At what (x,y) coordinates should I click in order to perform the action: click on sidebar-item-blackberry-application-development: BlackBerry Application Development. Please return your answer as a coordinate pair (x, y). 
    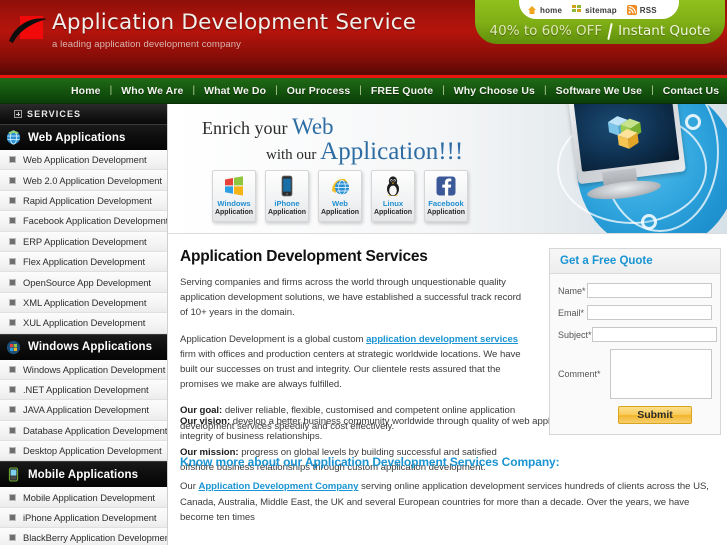
    Looking at the image, I should click on (83, 536).